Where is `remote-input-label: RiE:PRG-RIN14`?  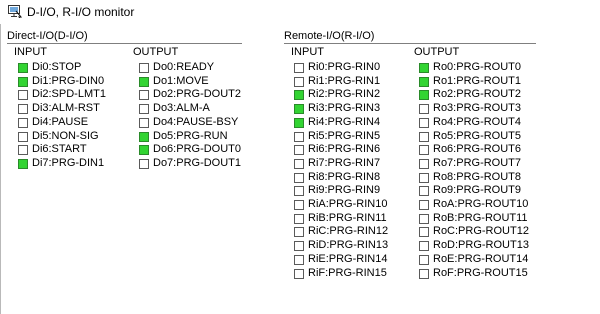 remote-input-label: RiE:PRG-RIN14 is located at coordinates (348, 258).